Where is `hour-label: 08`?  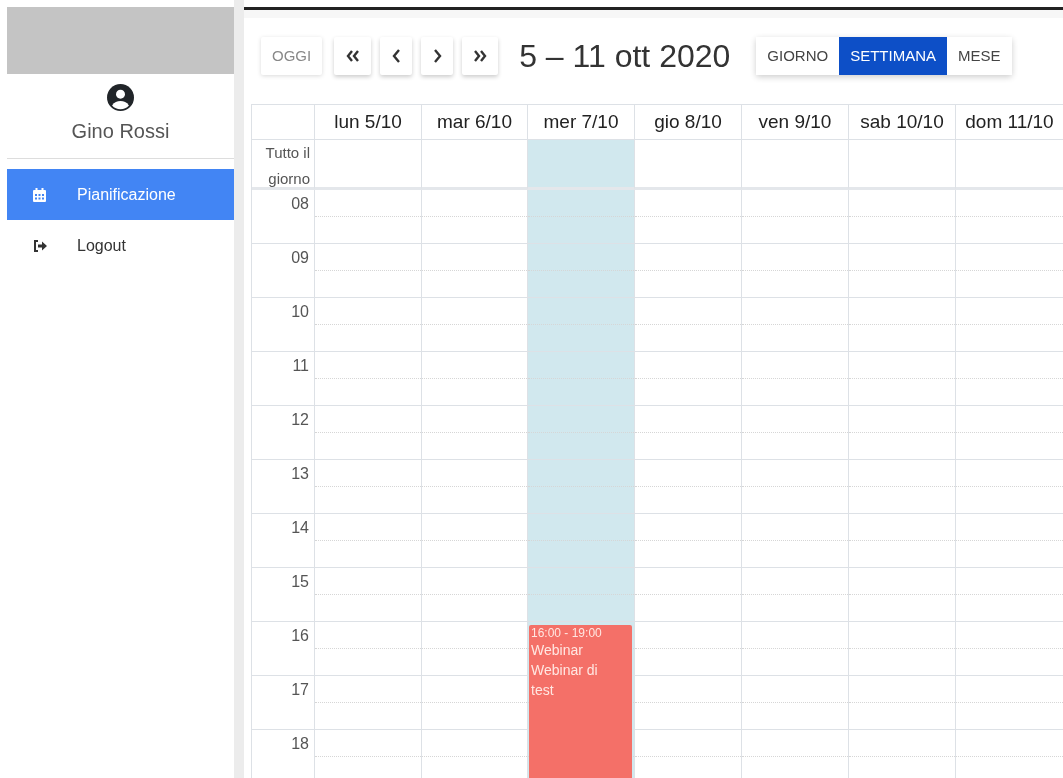
hour-label: 08 is located at coordinates (300, 203).